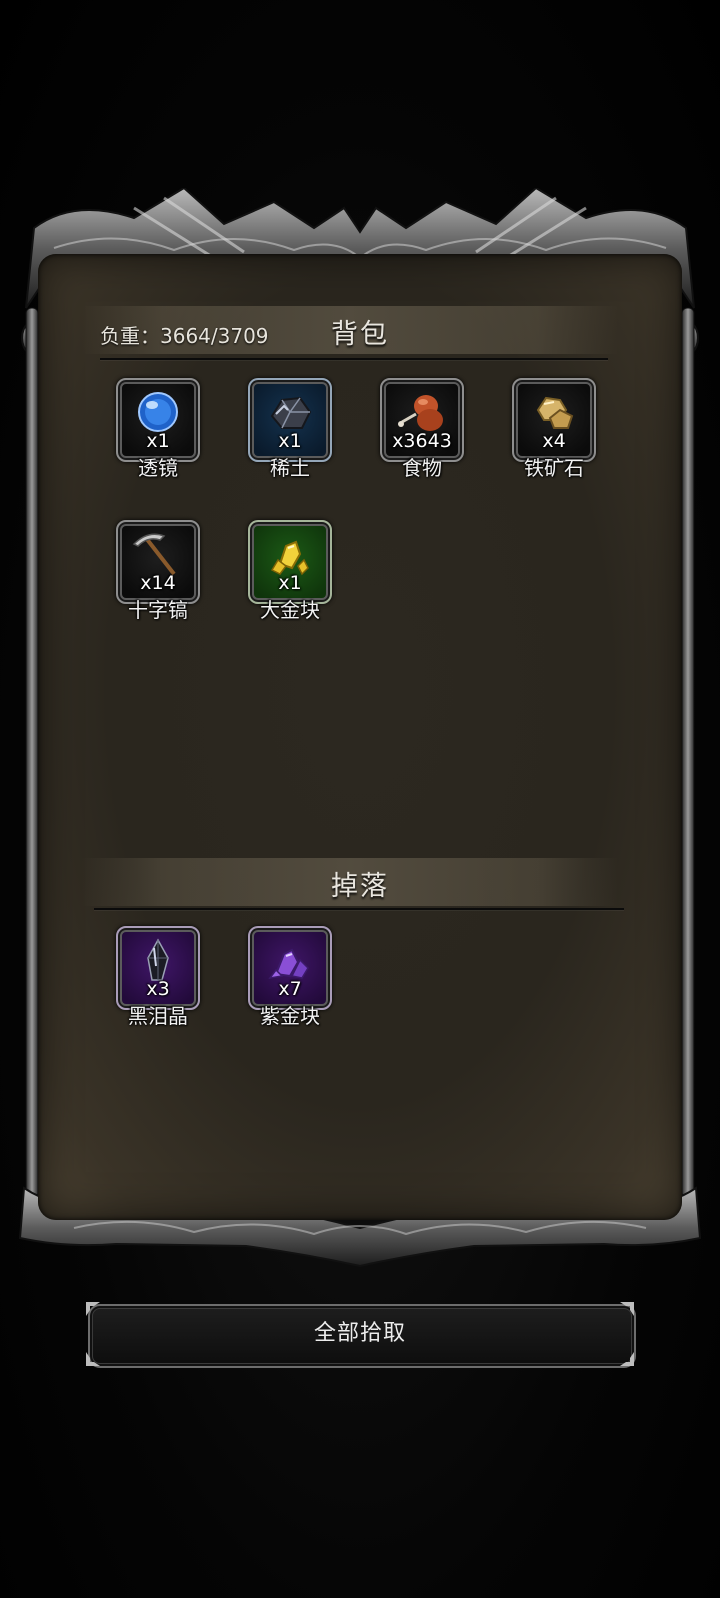  What do you see at coordinates (158, 571) in the screenshot?
I see `inventory-slot-pickaxe: x14 十字镐` at bounding box center [158, 571].